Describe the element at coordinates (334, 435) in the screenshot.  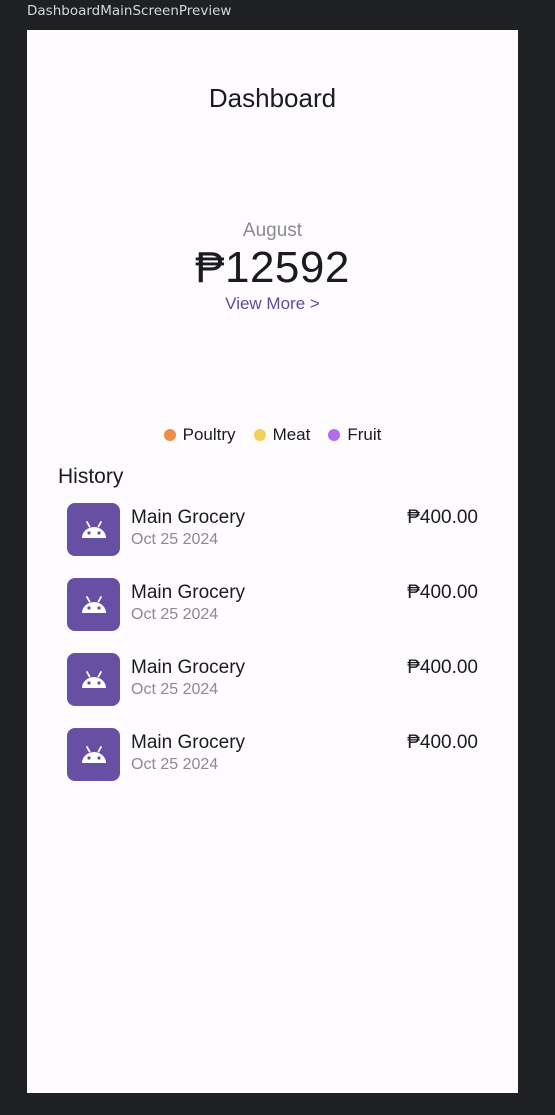
I see `legend-dot-fruit` at that location.